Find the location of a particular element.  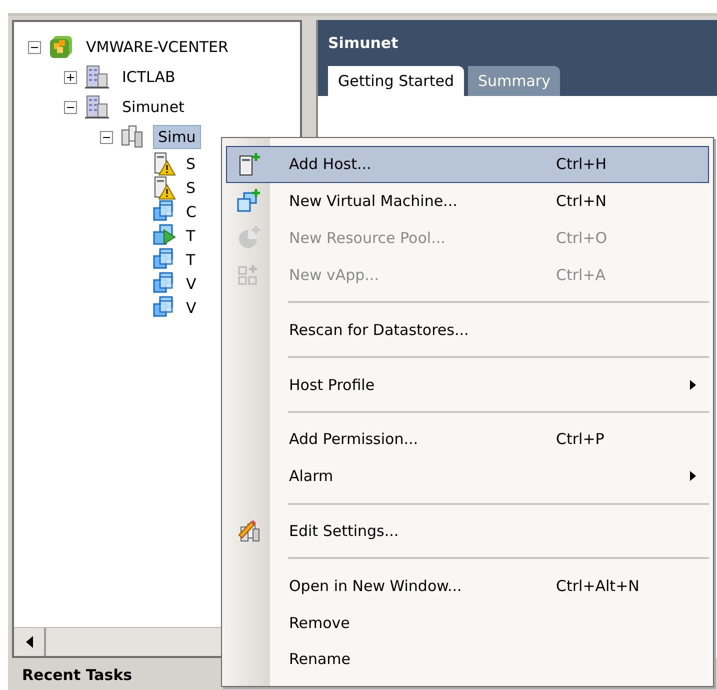

pencil-servers-icon is located at coordinates (249, 530).